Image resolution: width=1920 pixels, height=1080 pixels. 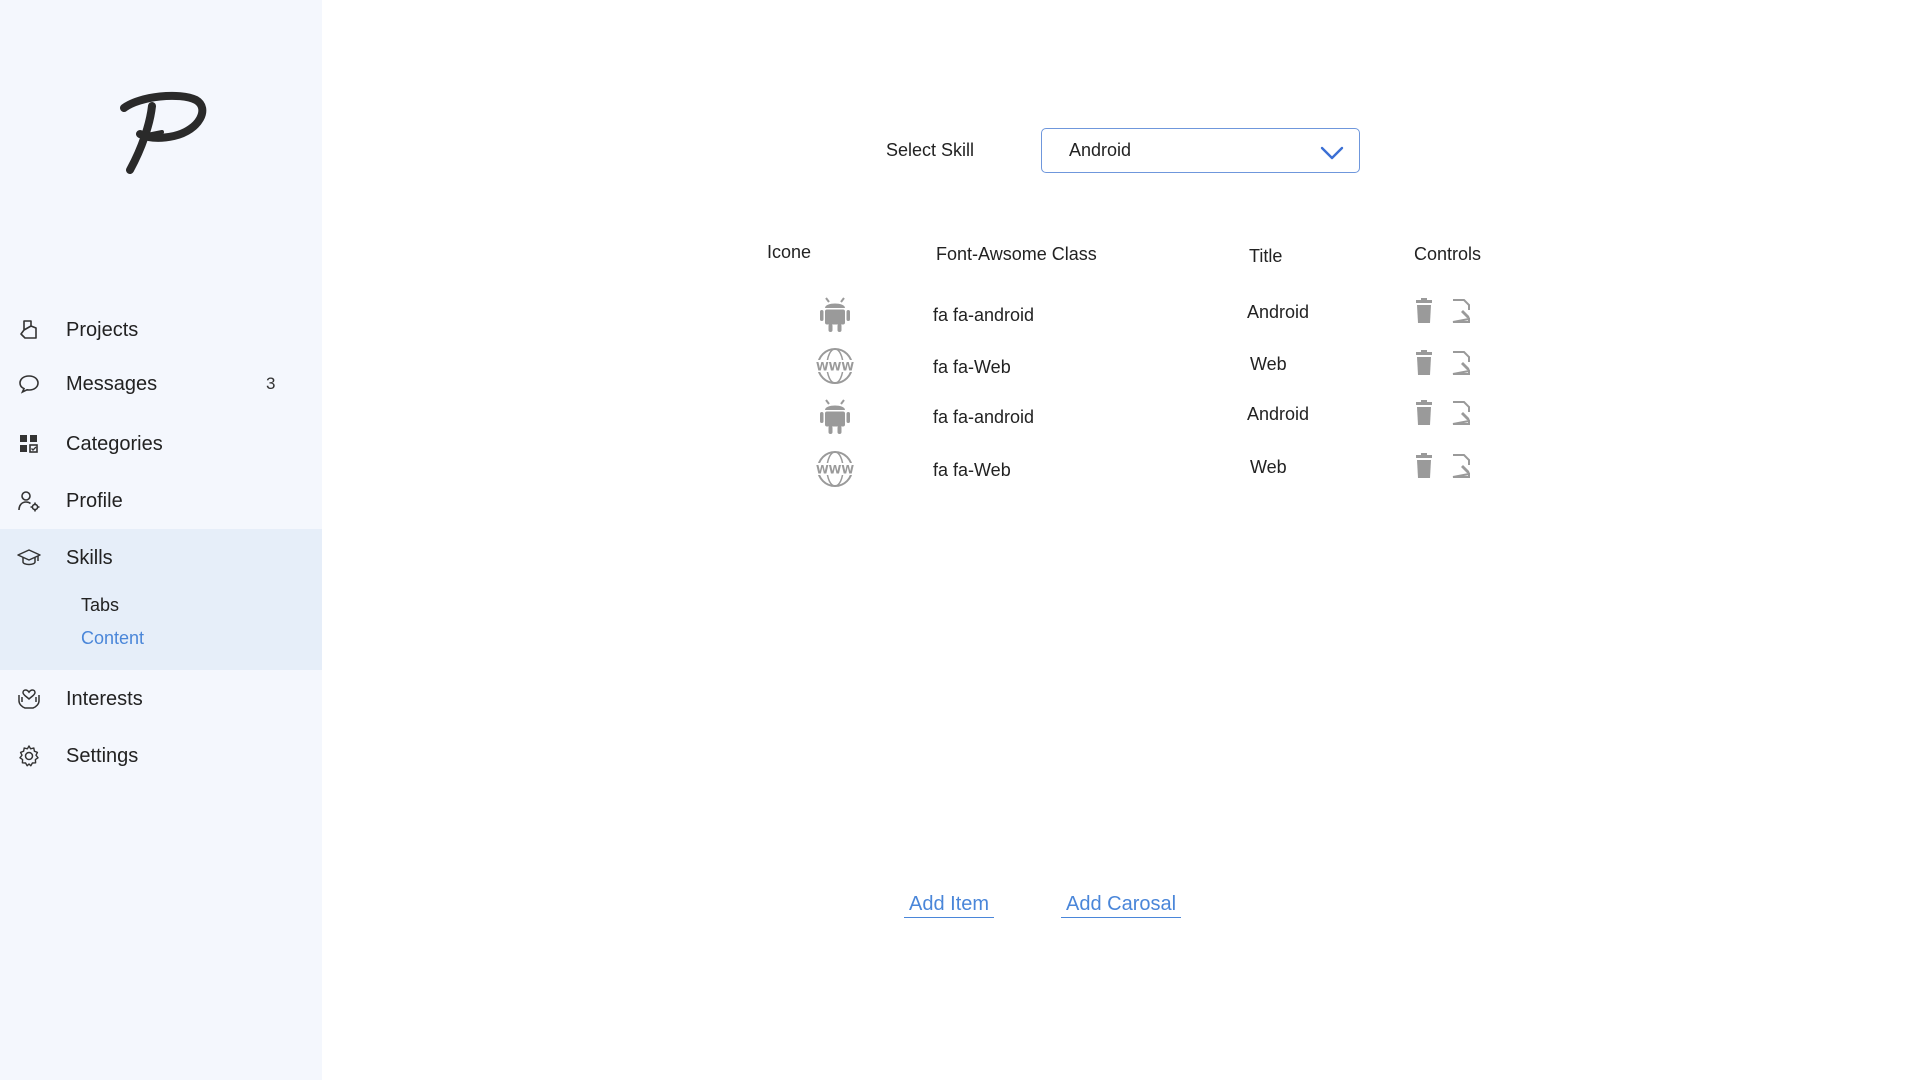 What do you see at coordinates (112, 638) in the screenshot?
I see `sub-item-content: Content` at bounding box center [112, 638].